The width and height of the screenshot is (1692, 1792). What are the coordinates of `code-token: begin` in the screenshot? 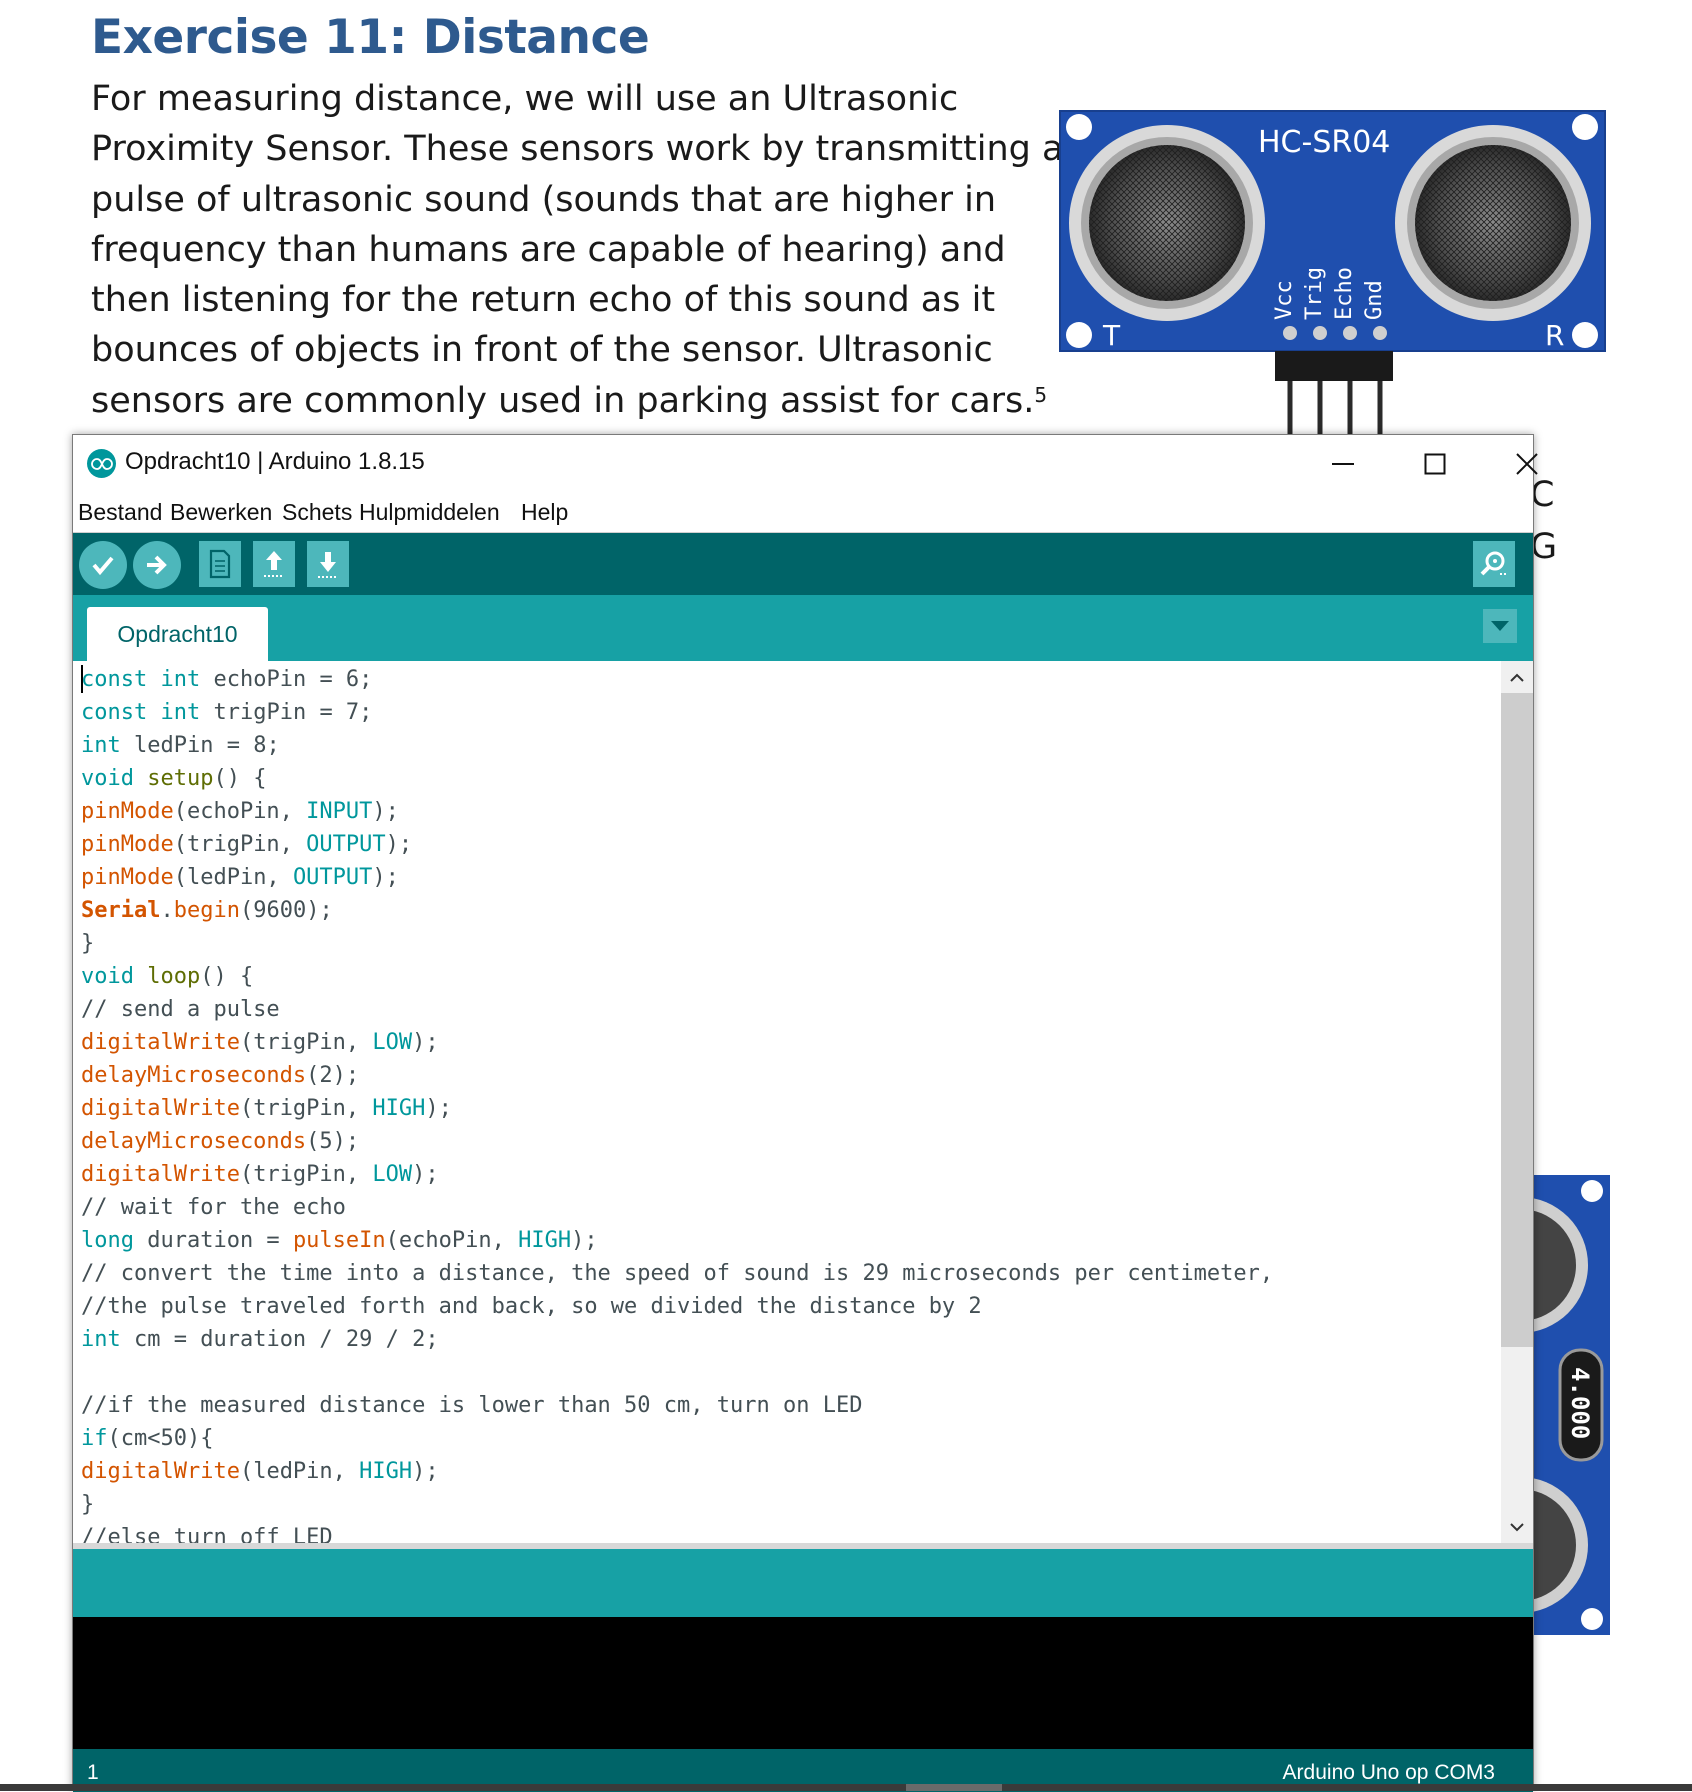 It's located at (206, 910).